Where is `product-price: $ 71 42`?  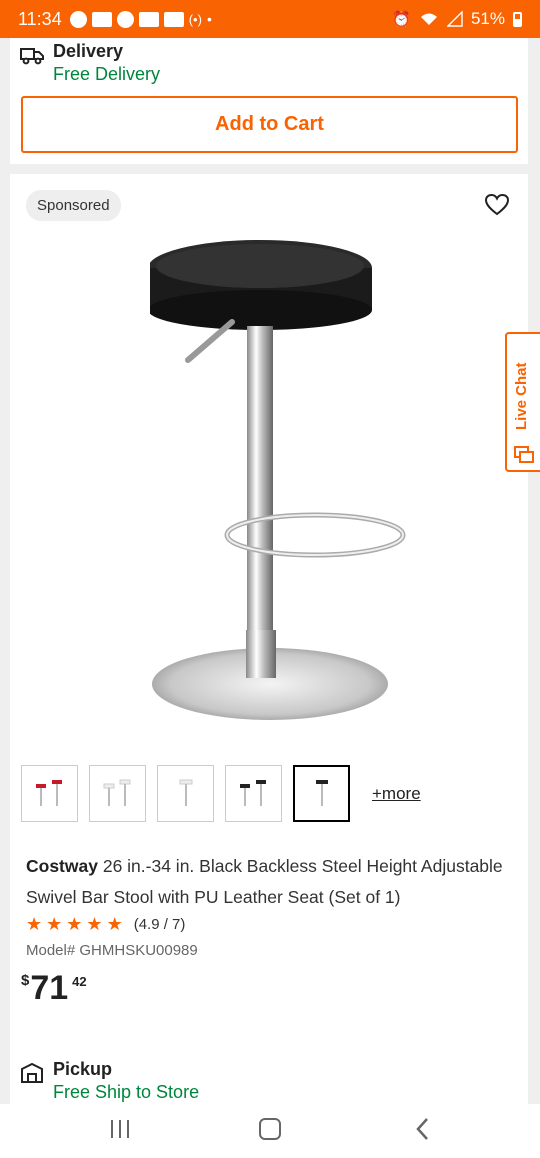
product-price: $ 71 42 is located at coordinates (54, 988).